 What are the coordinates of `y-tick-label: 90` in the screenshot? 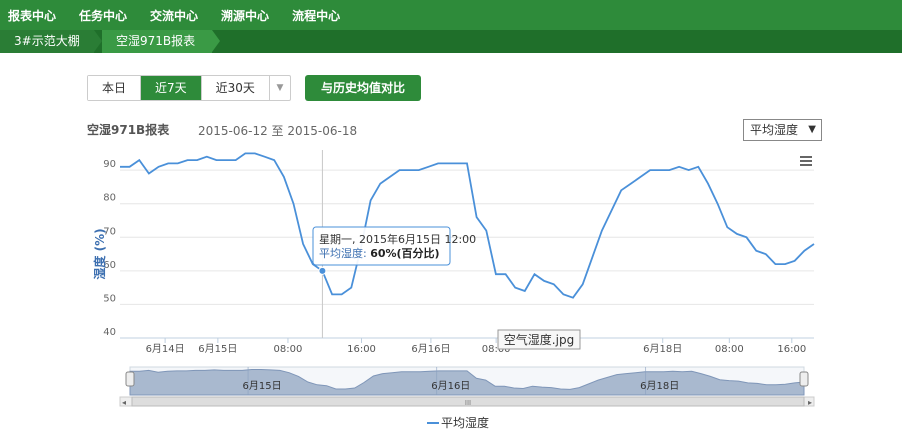 It's located at (109, 164).